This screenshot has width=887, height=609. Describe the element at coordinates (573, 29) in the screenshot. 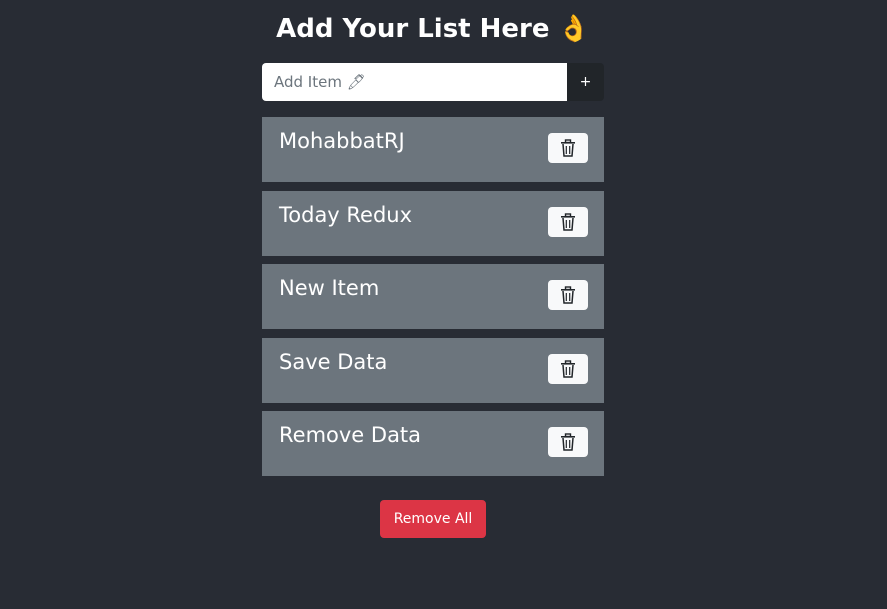

I see `ok-hand-emoji: 👌` at that location.